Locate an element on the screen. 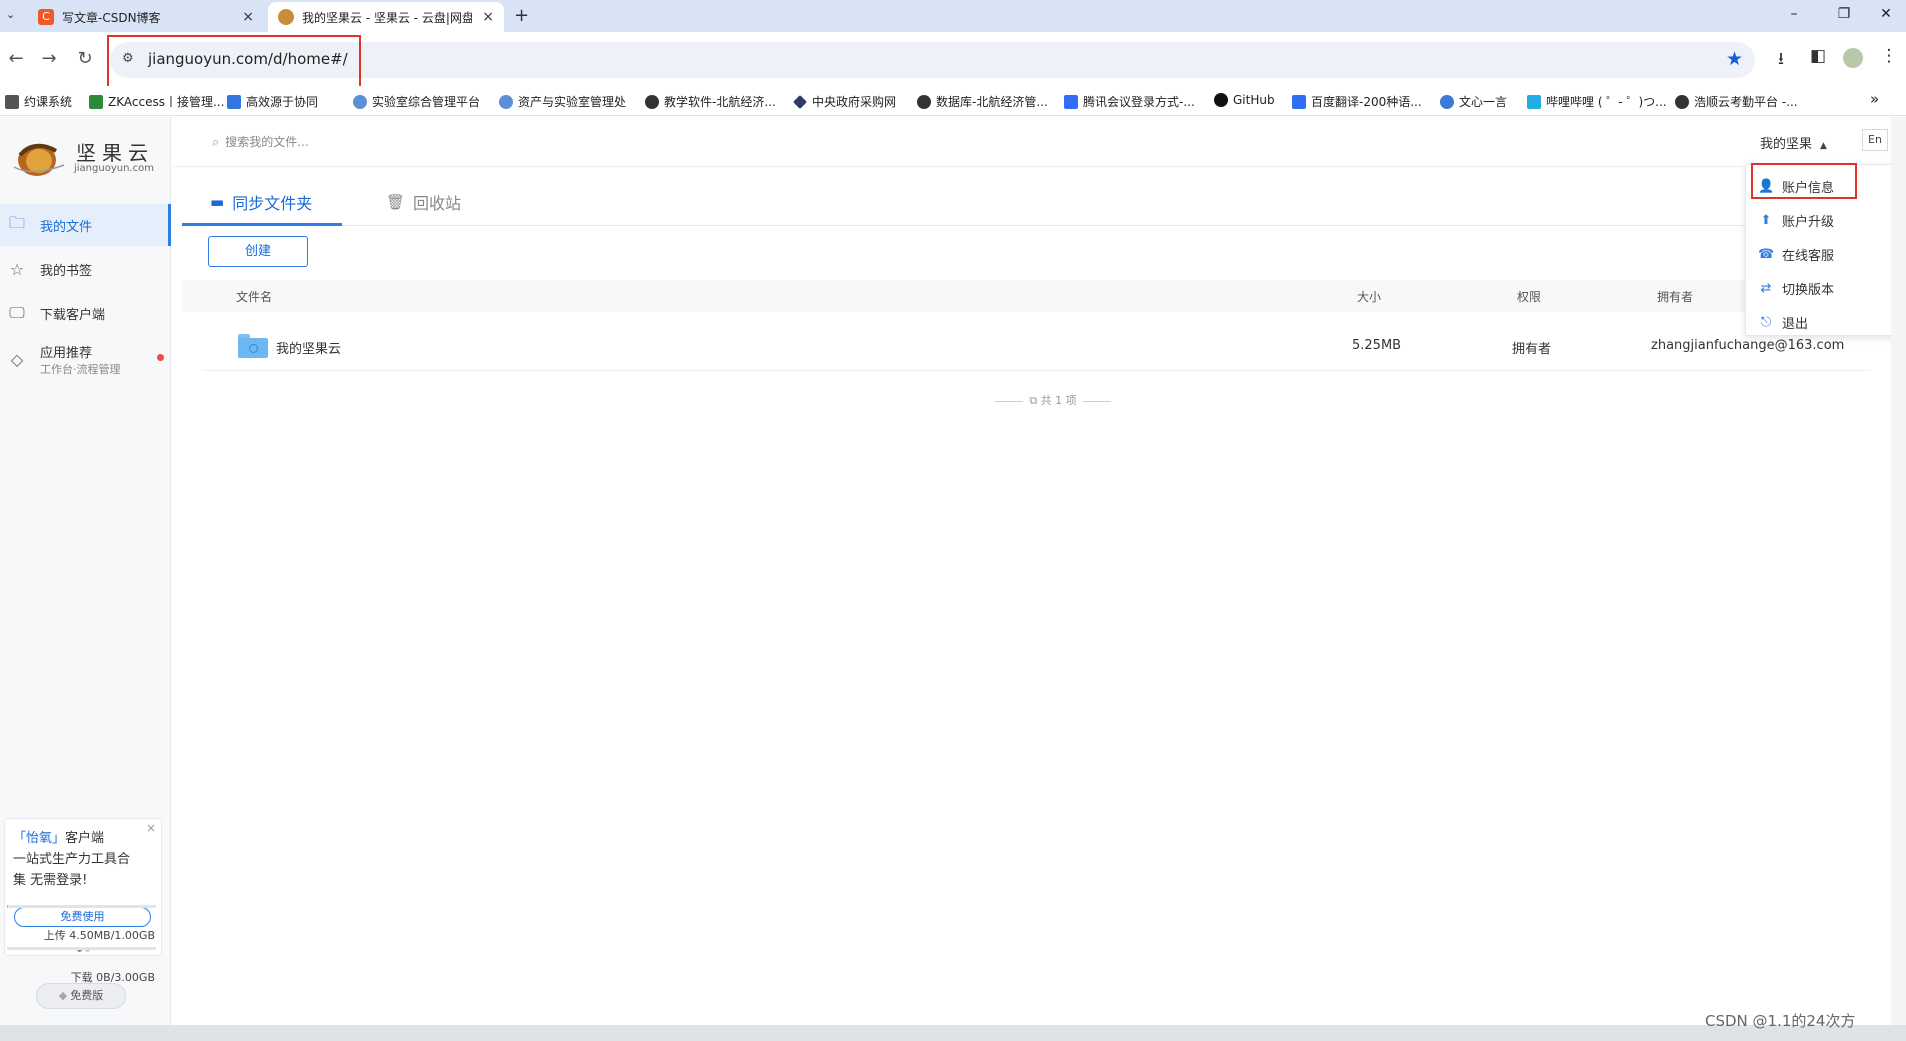 This screenshot has width=1906, height=1041. promo-rest: 客户端 is located at coordinates (85, 838).